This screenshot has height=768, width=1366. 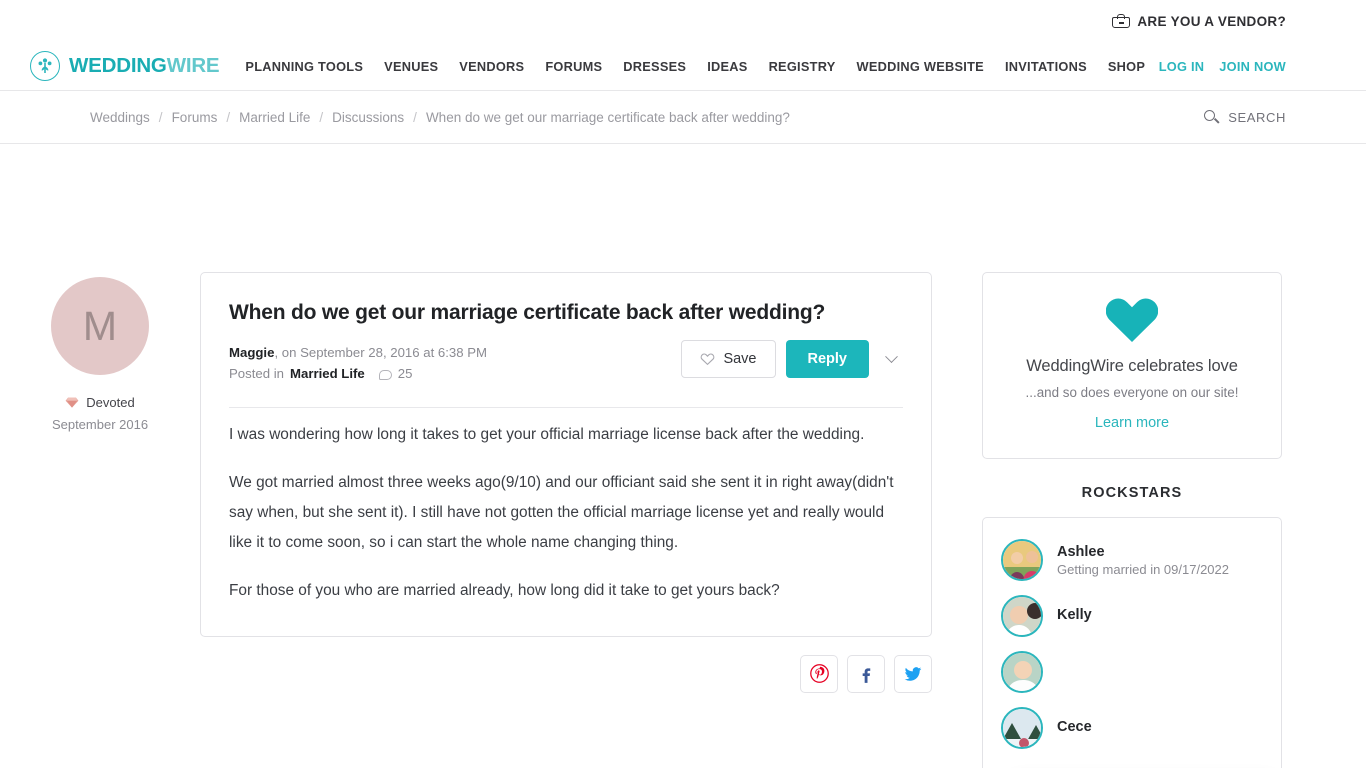 I want to click on nav-item-shop: SHOP, so click(x=1126, y=66).